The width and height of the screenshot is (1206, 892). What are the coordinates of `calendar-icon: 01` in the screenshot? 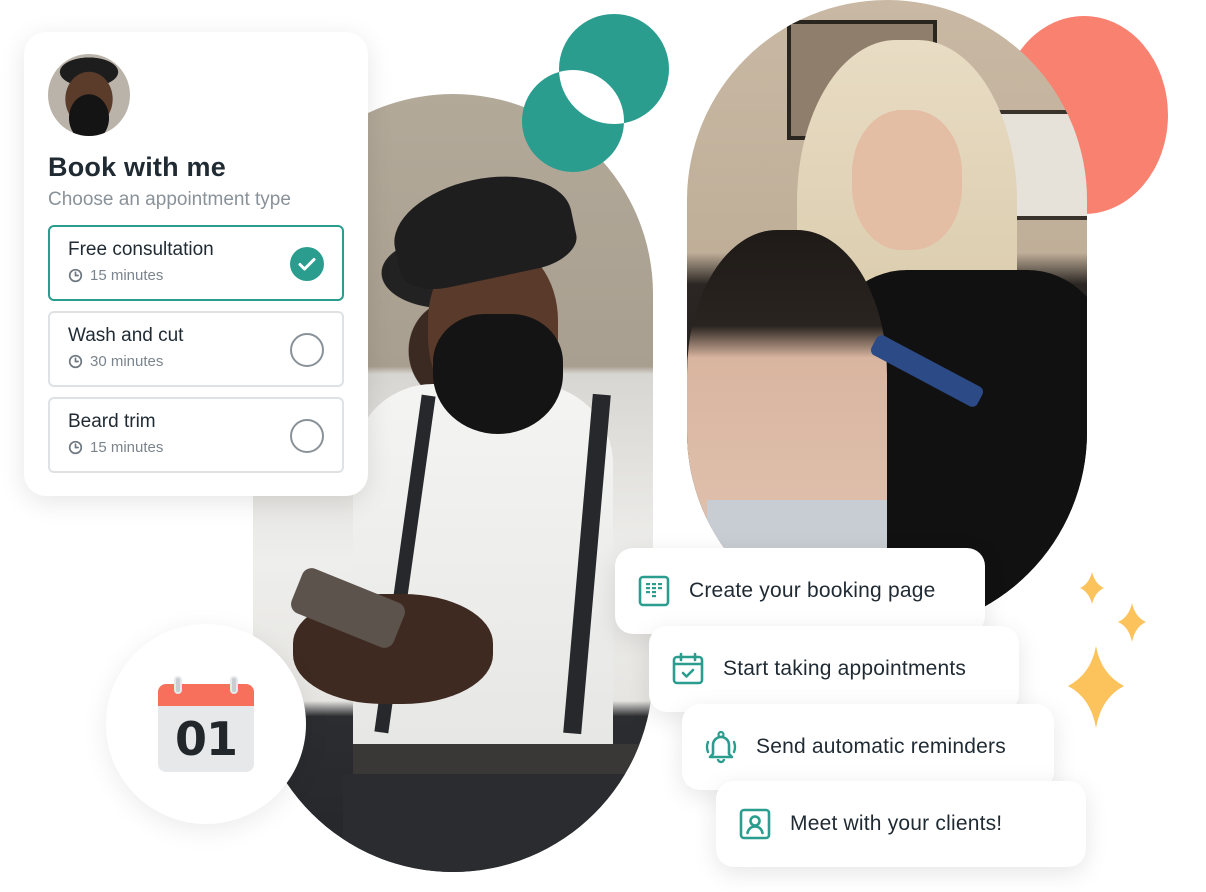 It's located at (206, 724).